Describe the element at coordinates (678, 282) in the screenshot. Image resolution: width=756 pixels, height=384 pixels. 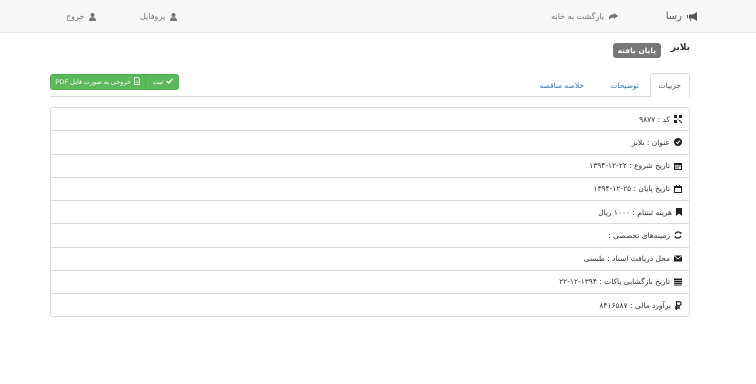
I see `list-icon` at that location.